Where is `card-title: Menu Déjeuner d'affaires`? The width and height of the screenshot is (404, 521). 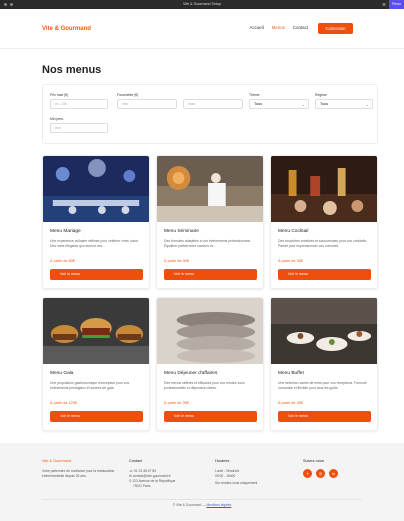
card-title: Menu Déjeuner d'affaires is located at coordinates (191, 373).